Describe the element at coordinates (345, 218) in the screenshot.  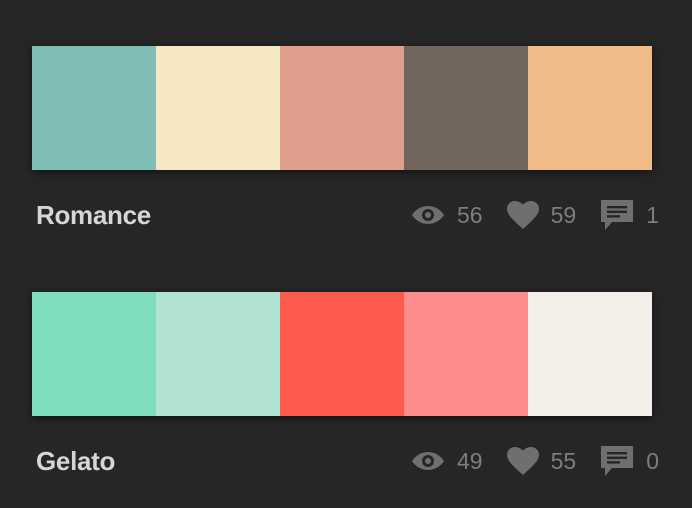
I see `theme-info: Romance 56 59 1` at that location.